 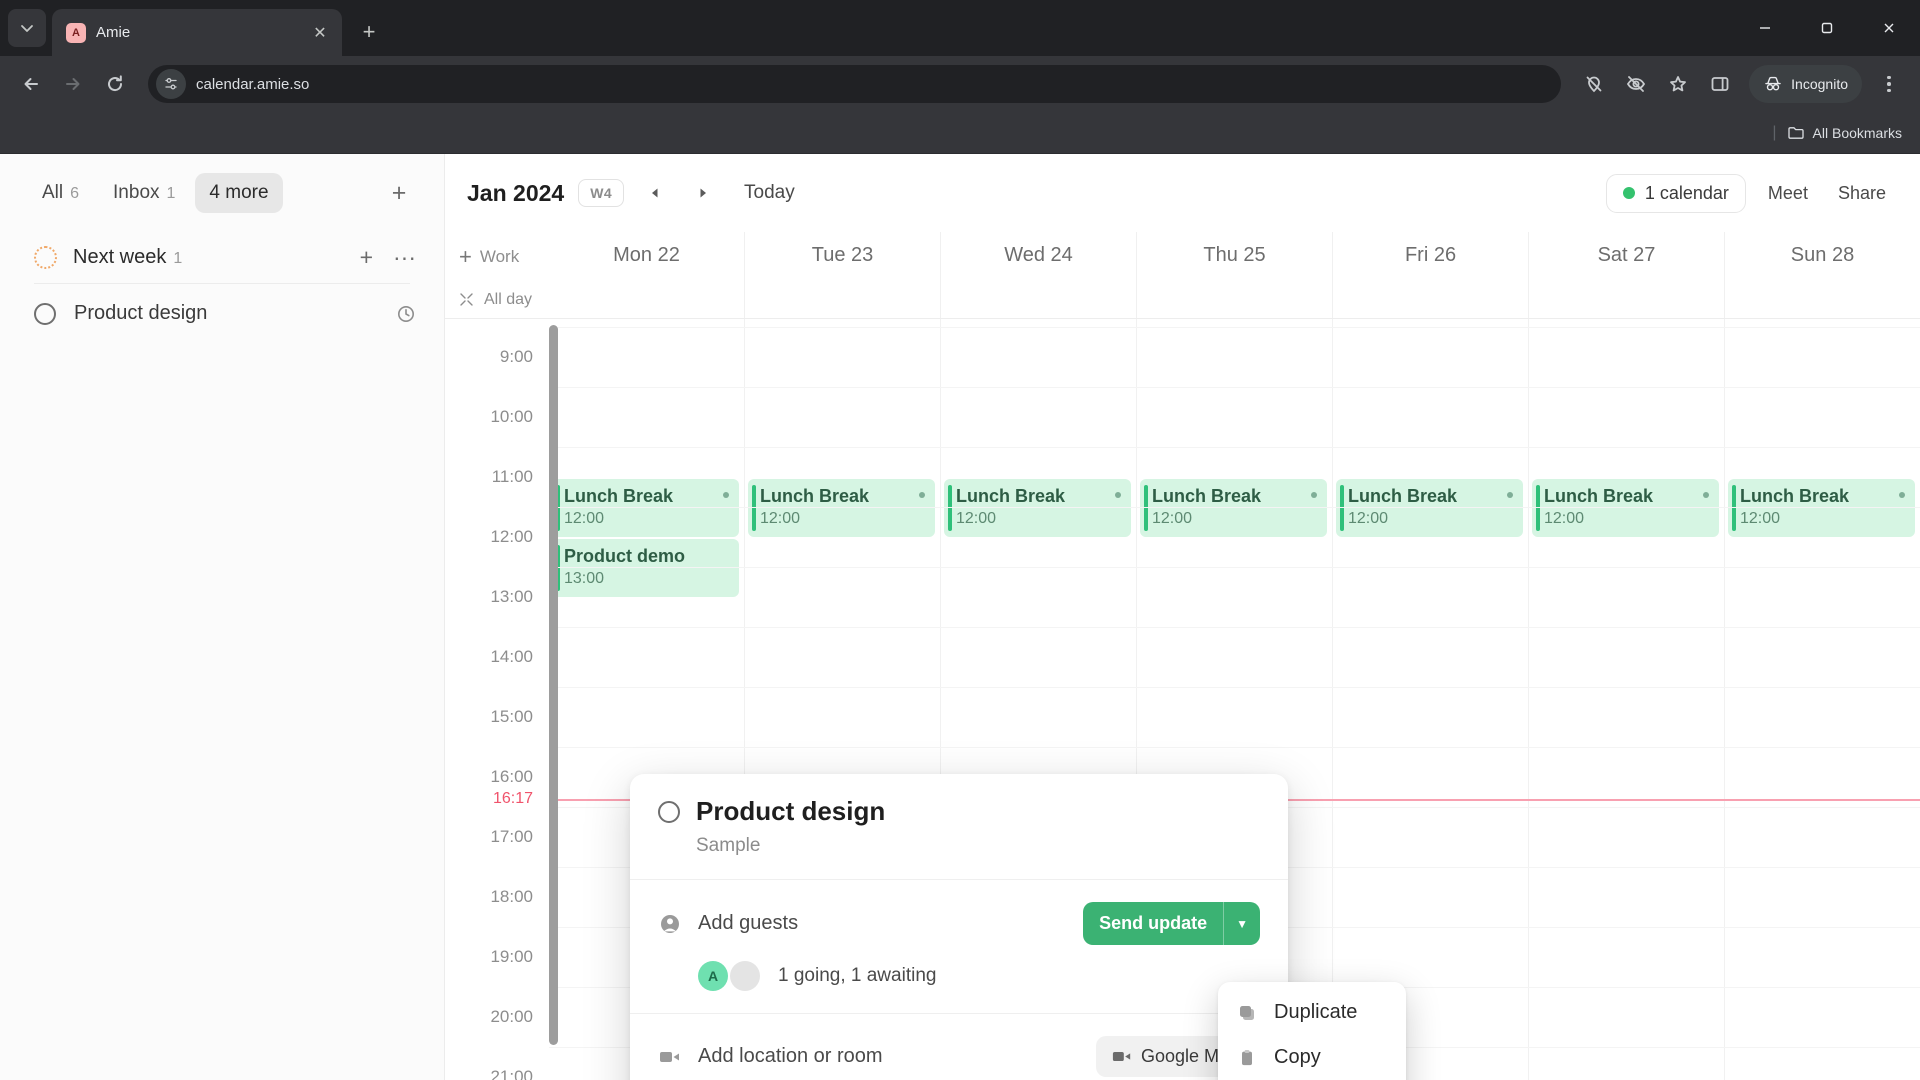 What do you see at coordinates (171, 193) in the screenshot?
I see `filter-count: 1` at bounding box center [171, 193].